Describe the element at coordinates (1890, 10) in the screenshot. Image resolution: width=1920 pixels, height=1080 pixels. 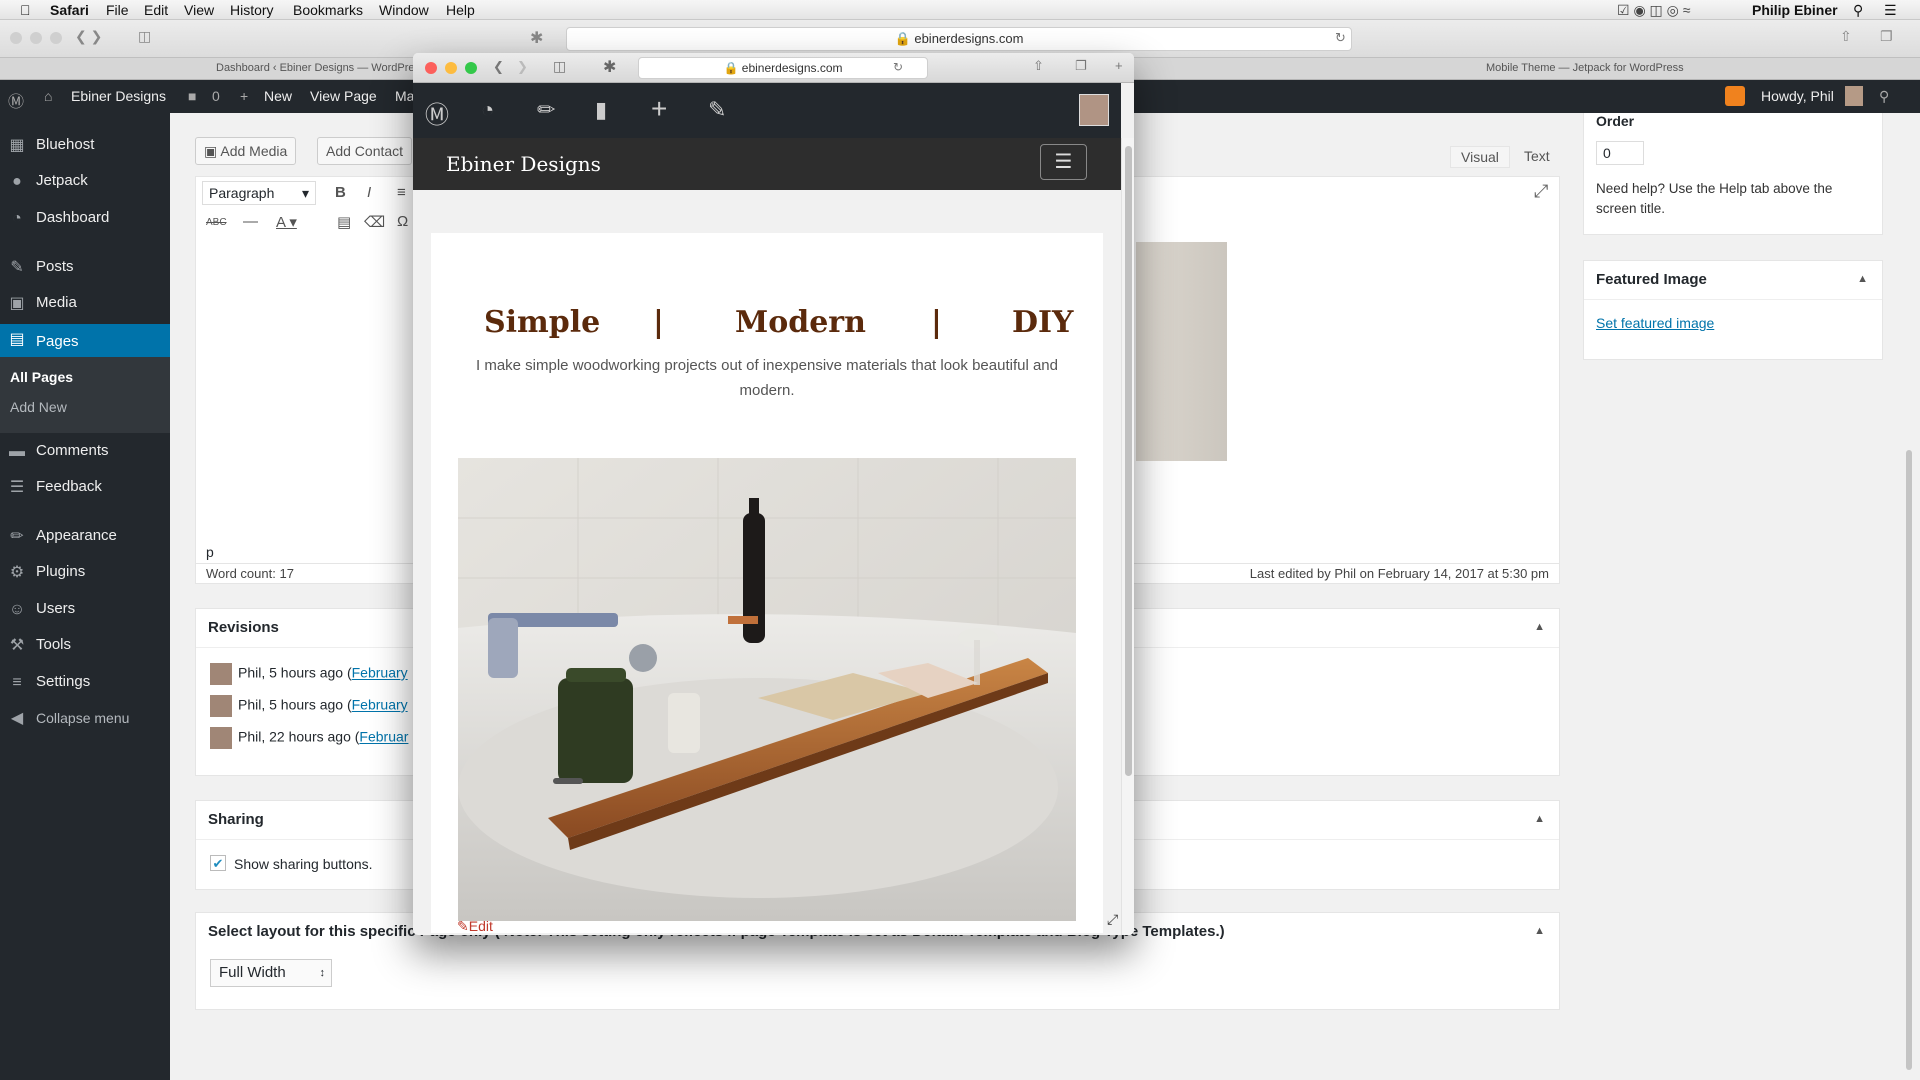
I see `notification-center-icon: ☰` at that location.